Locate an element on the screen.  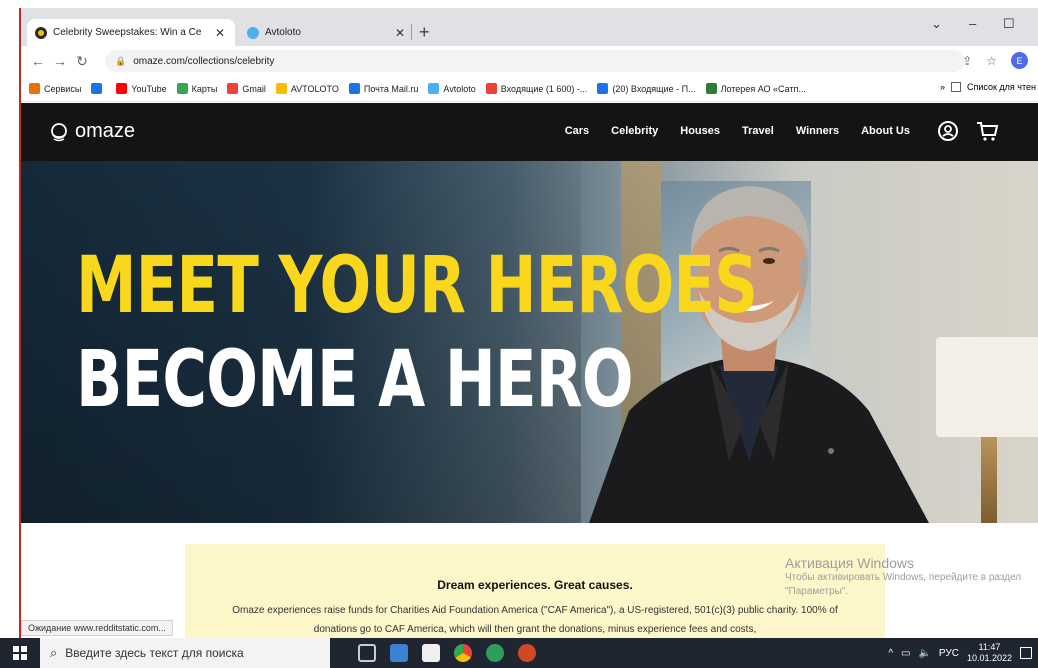
avtoloto-favicon-icon is located at coordinates (253, 32).